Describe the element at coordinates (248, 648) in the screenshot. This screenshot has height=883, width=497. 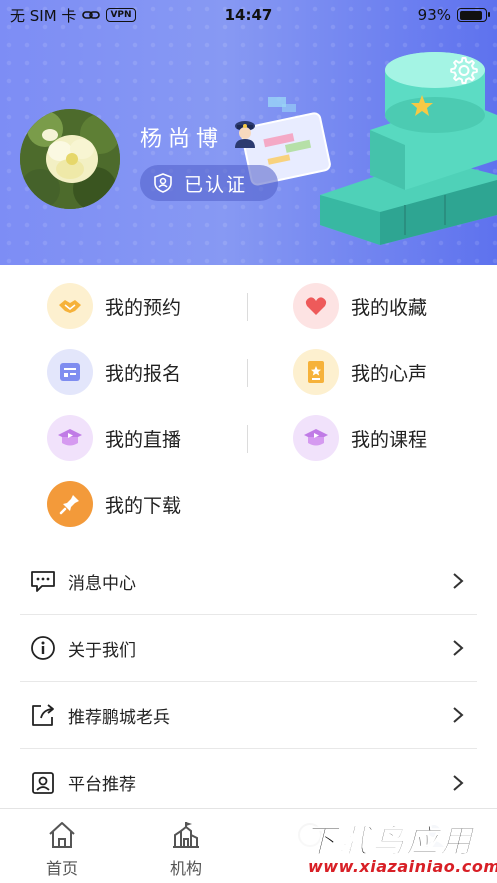
I see `list-item-about-us: 关于我们` at that location.